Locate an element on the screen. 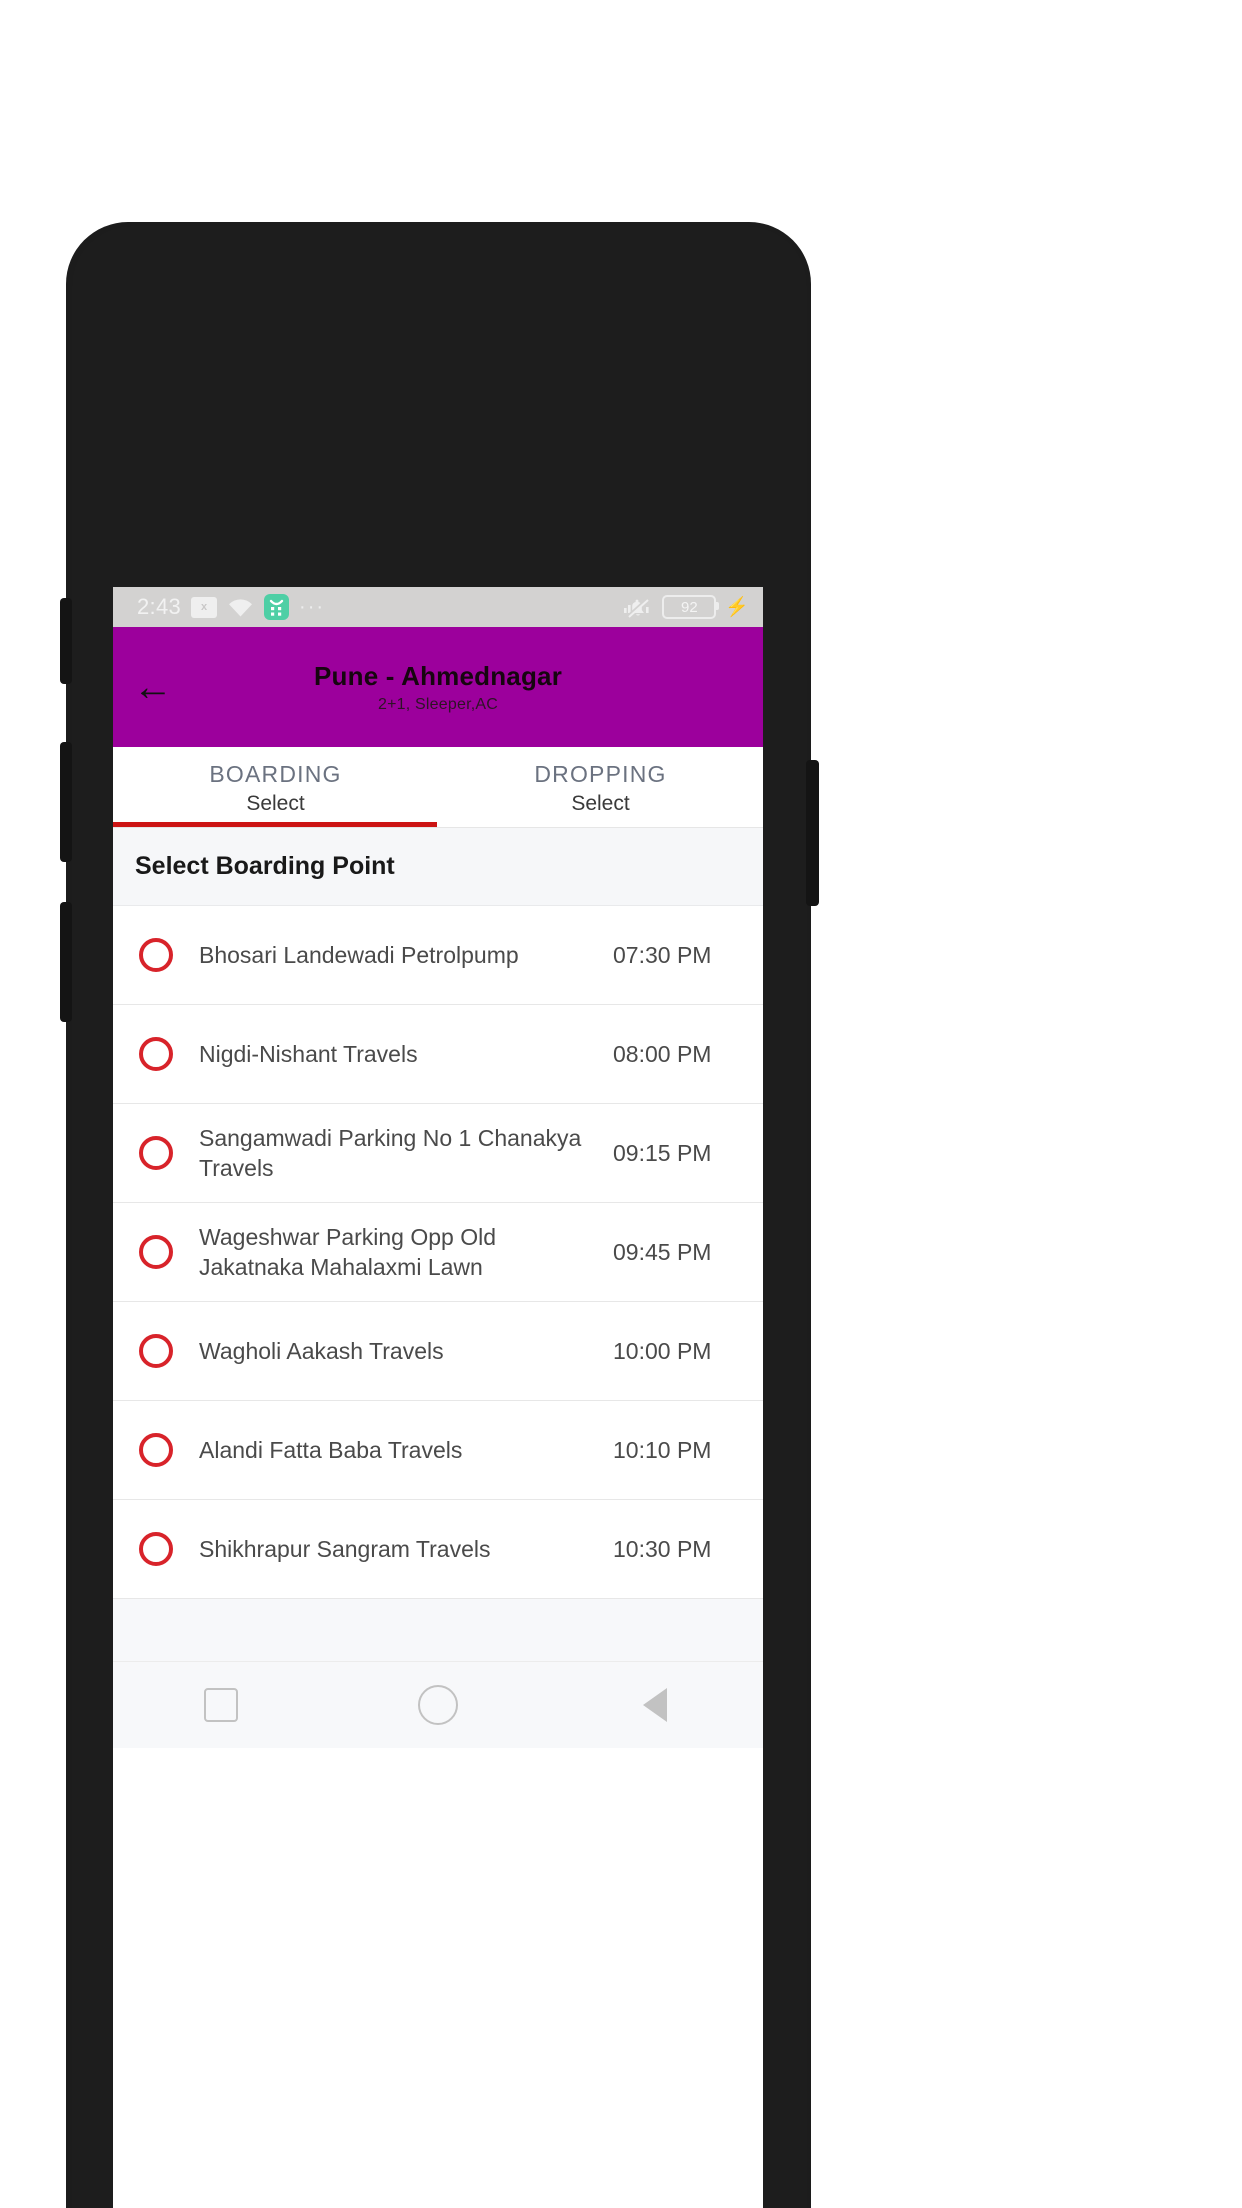  boarding-point-row: Bhosari Landewadi Petrolpump 07:30 PM is located at coordinates (438, 955).